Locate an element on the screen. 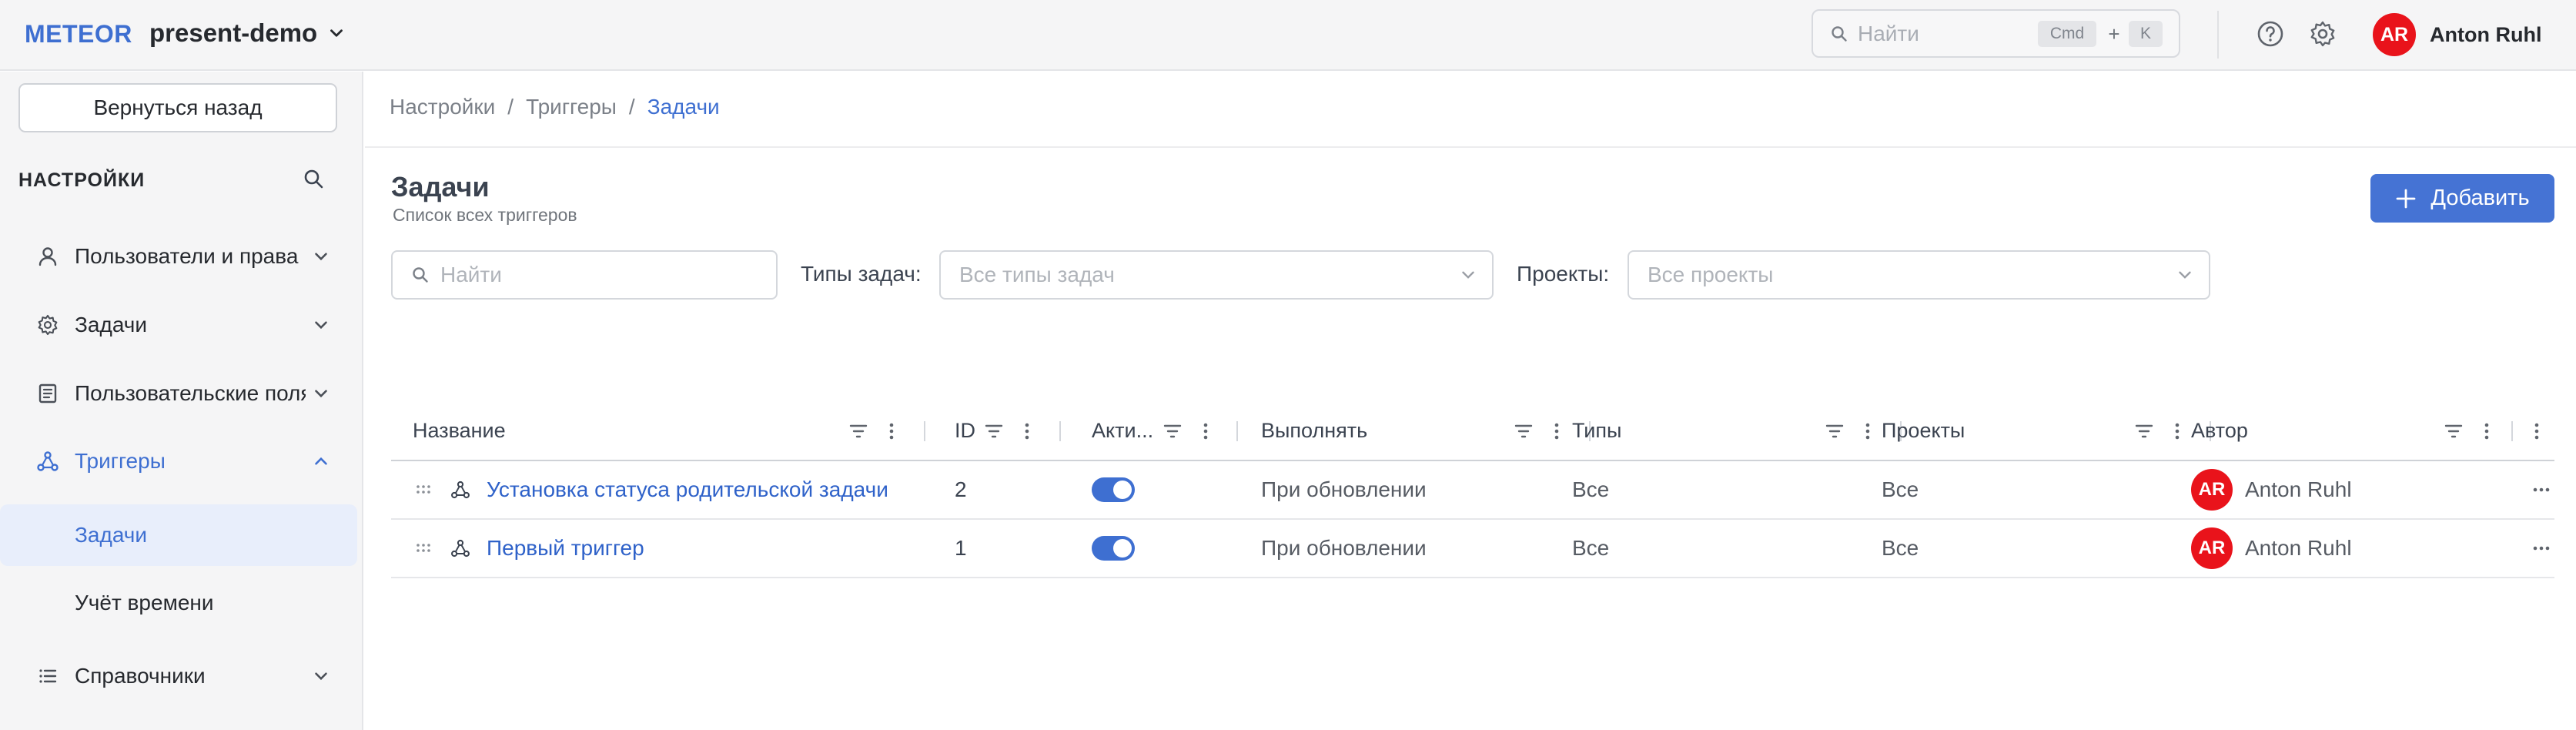 The height and width of the screenshot is (730, 2576). sidebar-subitem-time-tracking: Учёт времени is located at coordinates (179, 603).